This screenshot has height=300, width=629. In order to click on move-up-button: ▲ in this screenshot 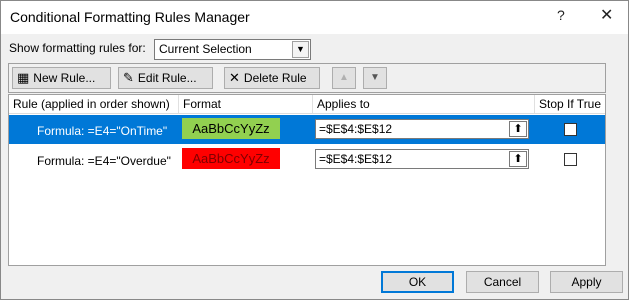, I will do `click(344, 78)`.